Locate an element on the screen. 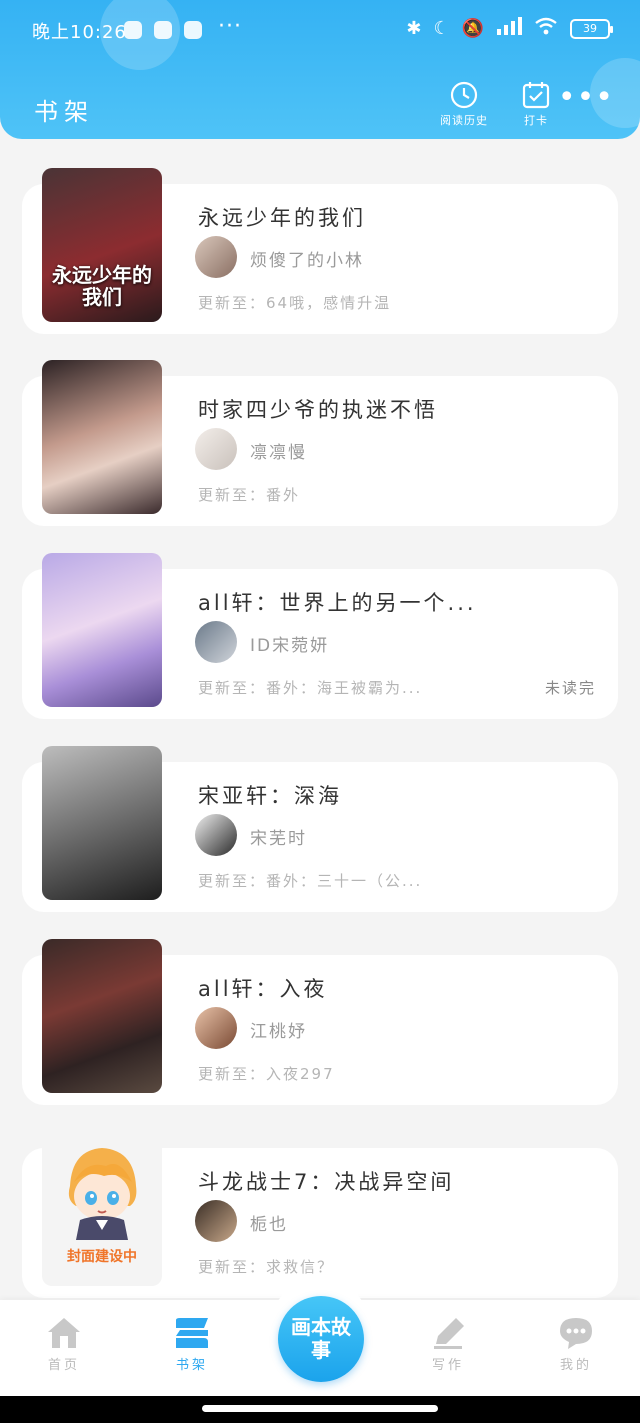 The image size is (640, 1423). more-notifications-icon: ··· is located at coordinates (230, 26).